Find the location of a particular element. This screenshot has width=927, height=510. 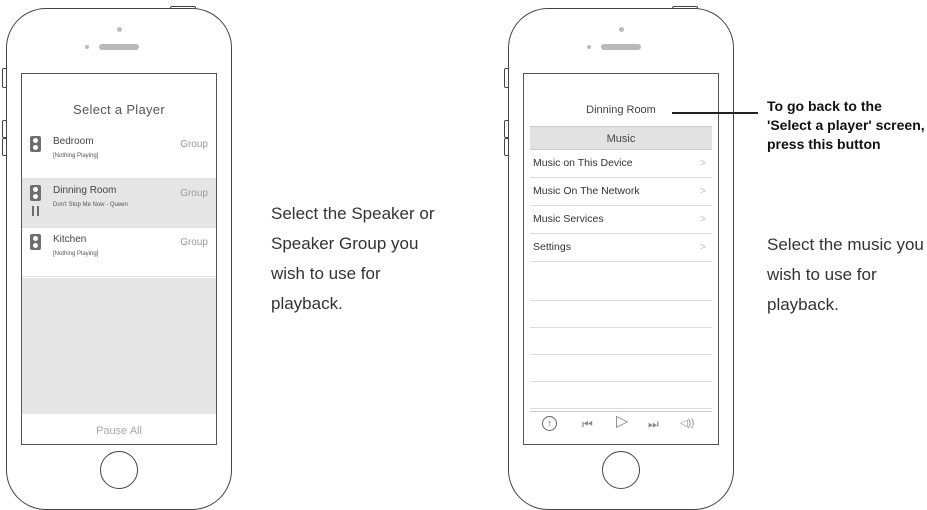

pause-icon is located at coordinates (35, 211).